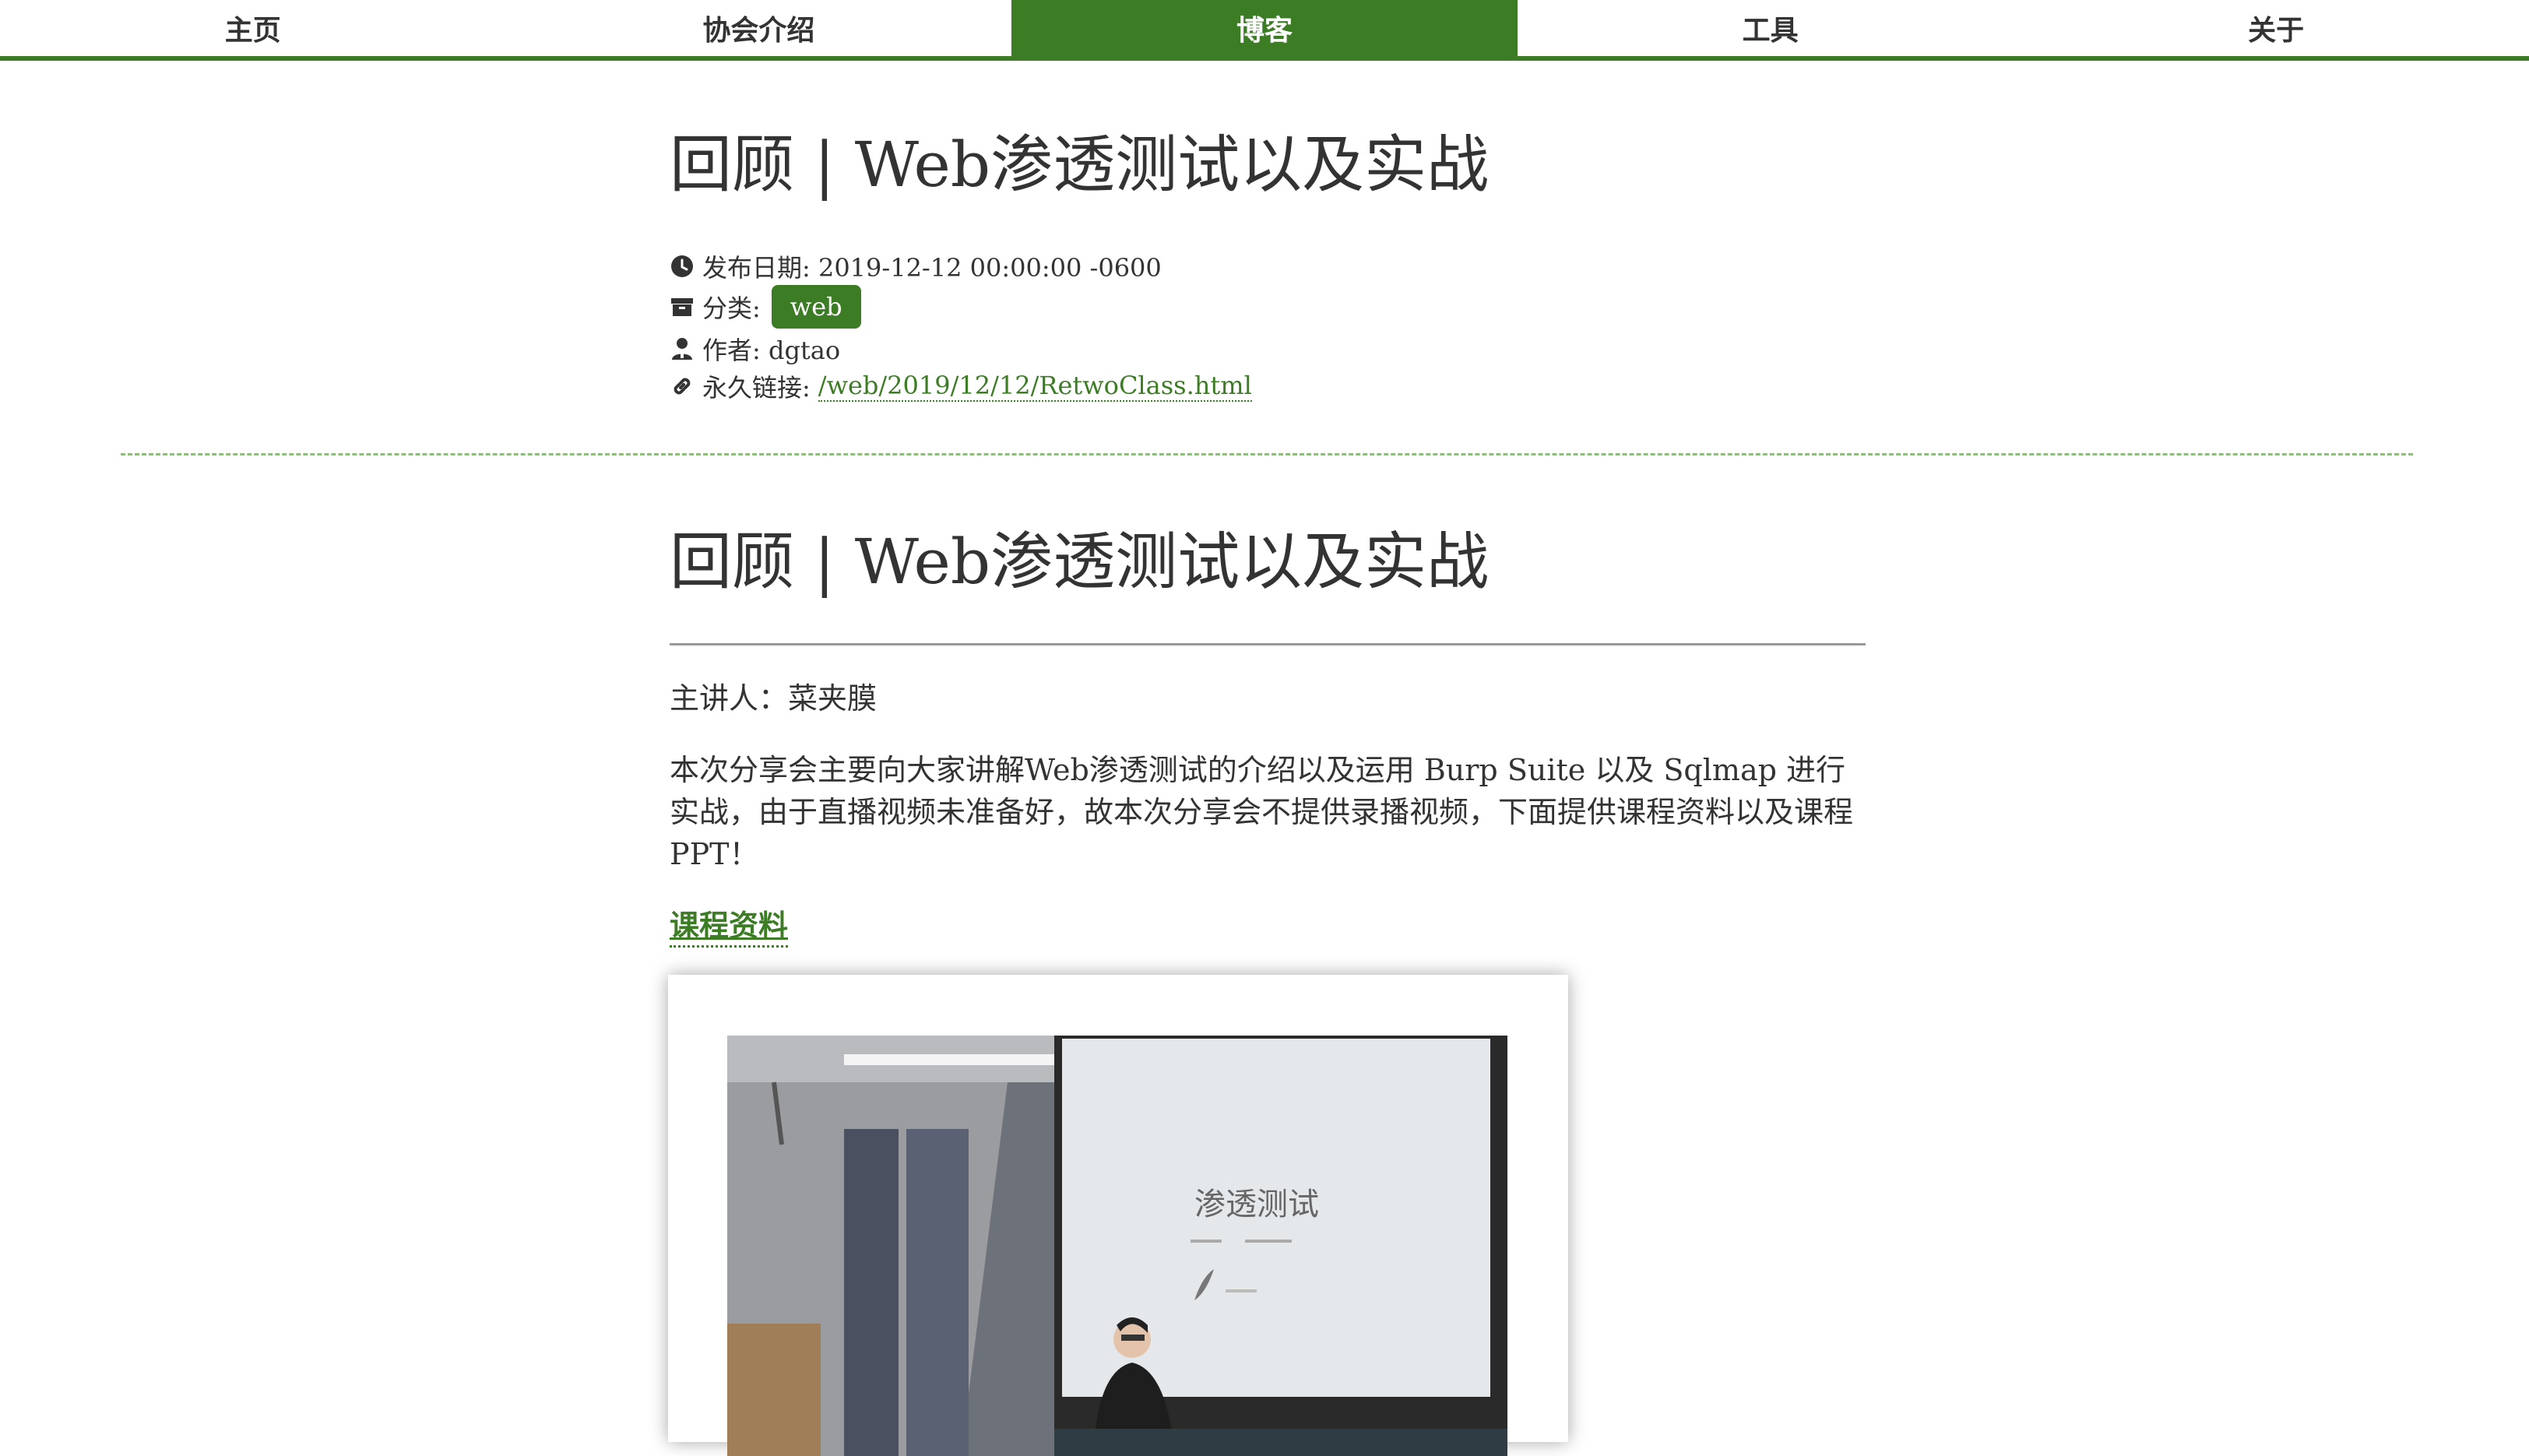  Describe the element at coordinates (765, 307) in the screenshot. I see `post-category: 分类: web` at that location.